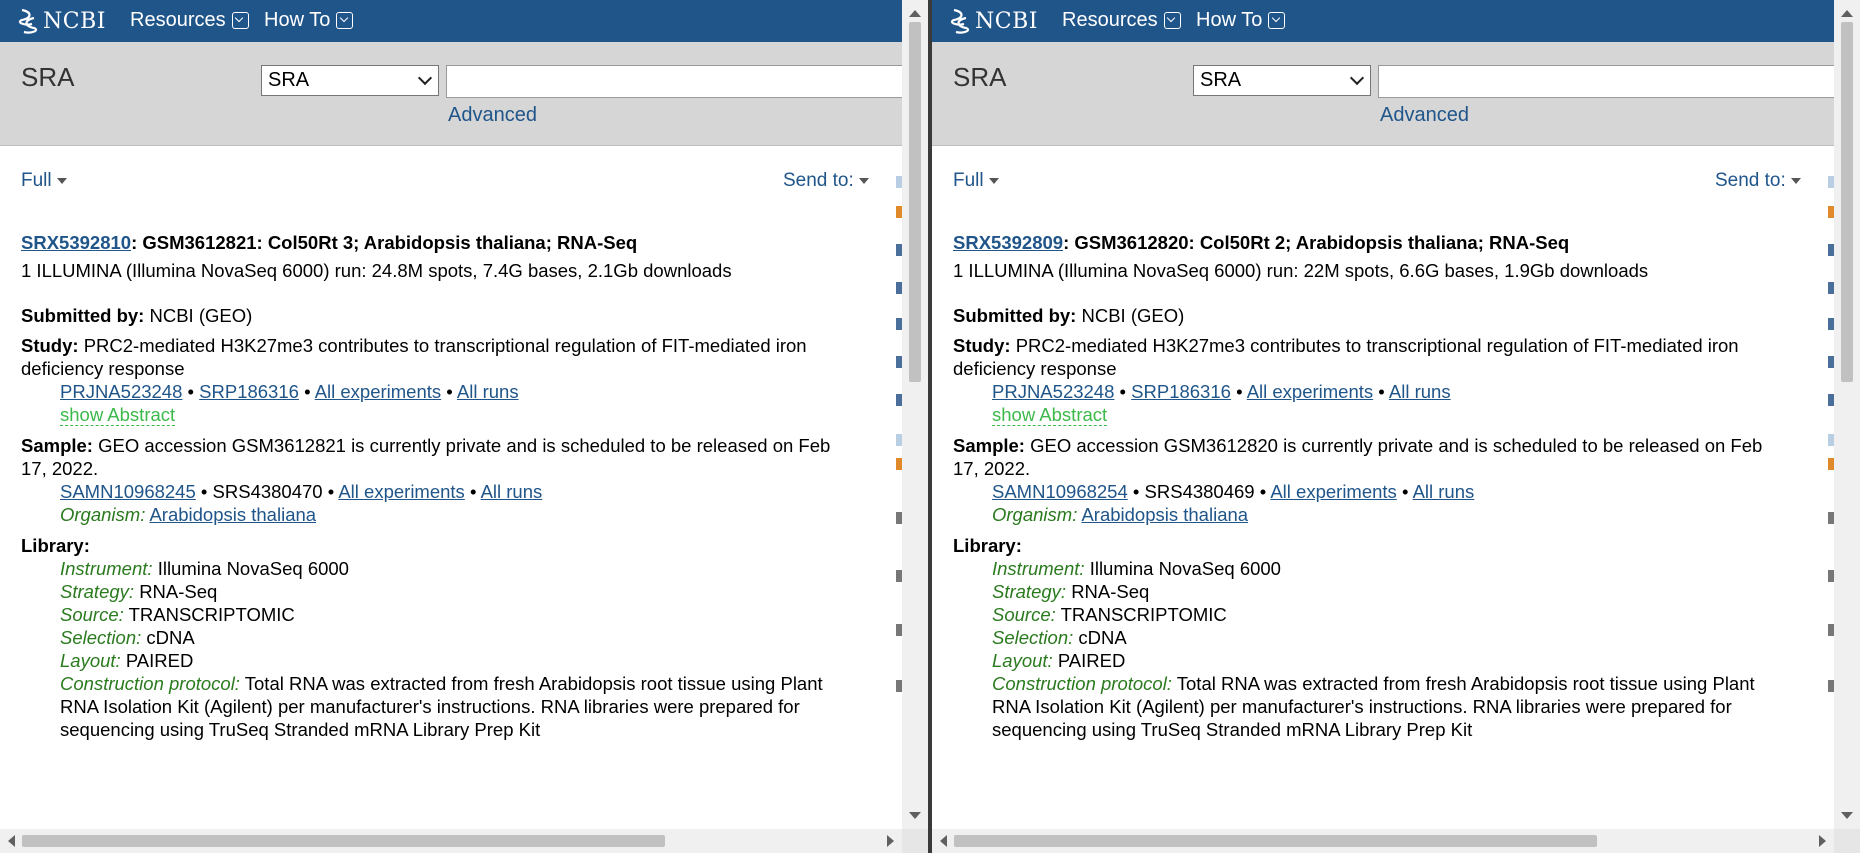 Image resolution: width=1860 pixels, height=853 pixels. I want to click on ncbi-header: NCBI Resources How To, so click(451, 21).